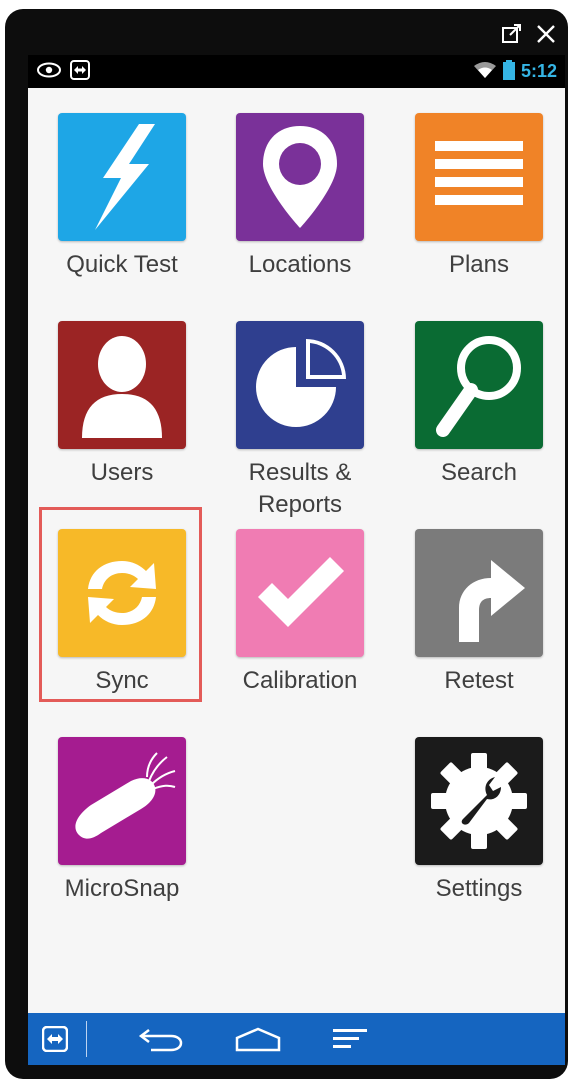 The image size is (581, 1084). I want to click on wifi-icon, so click(485, 72).